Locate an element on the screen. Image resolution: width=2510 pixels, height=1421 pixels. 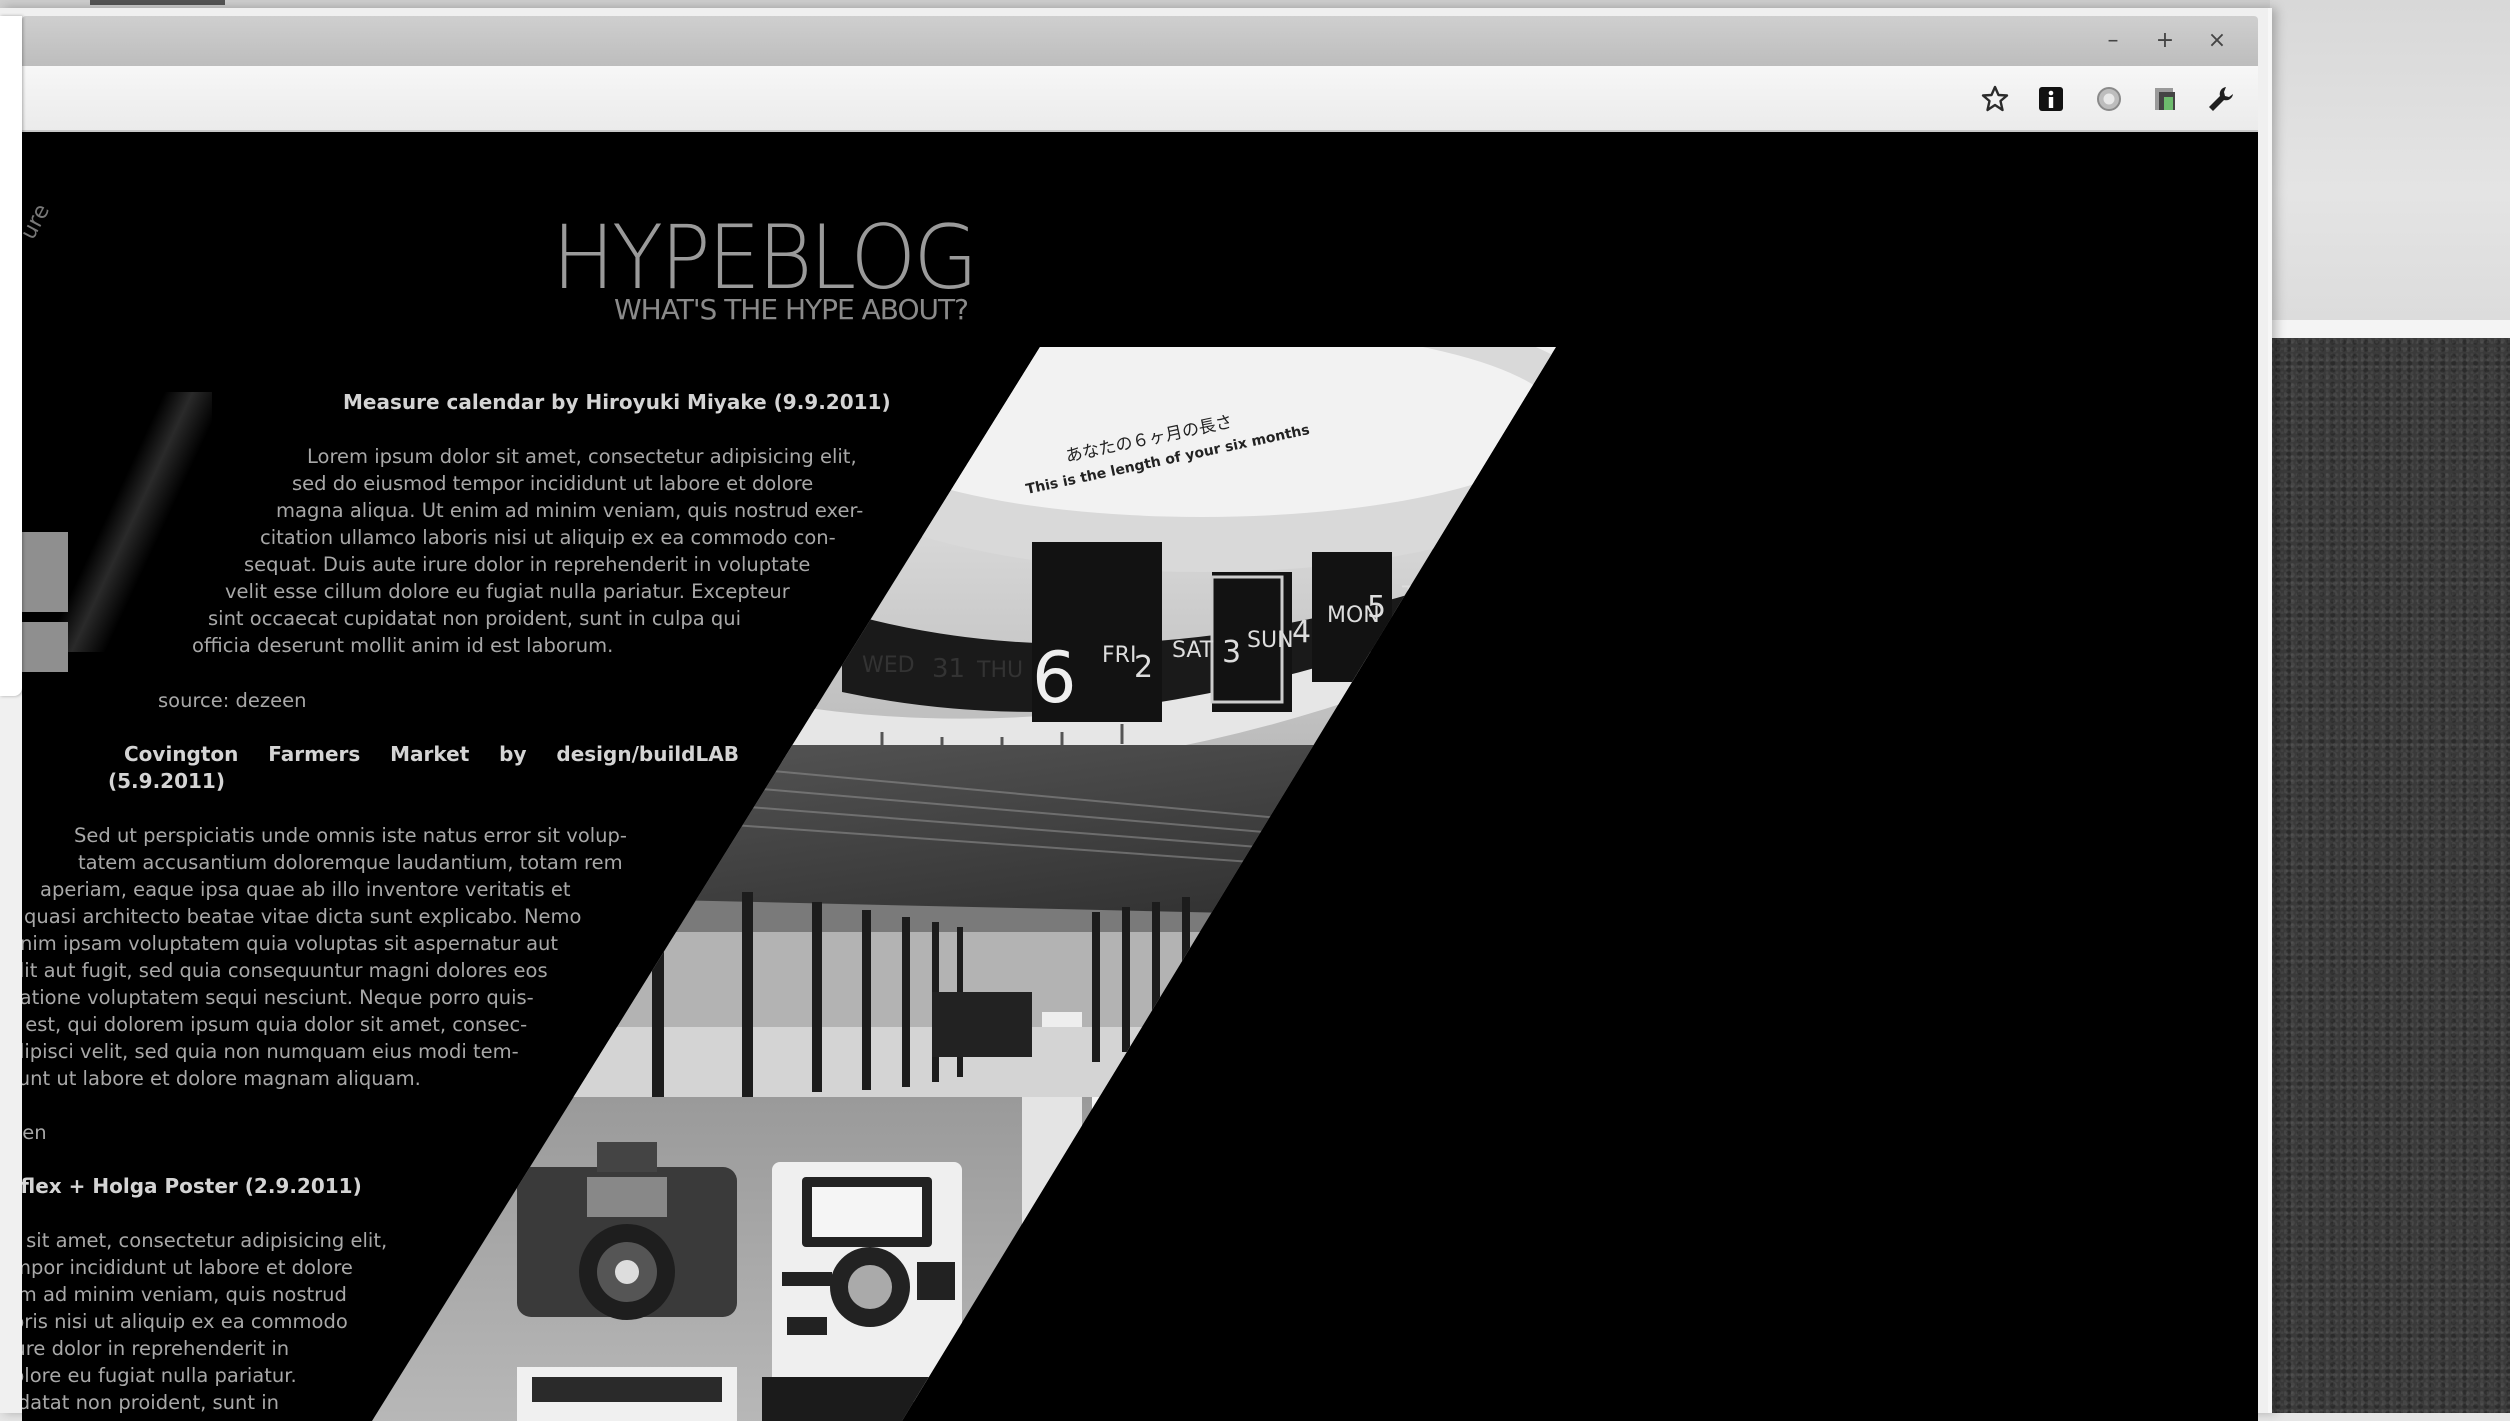
post-title-word: design/buildLAB is located at coordinates (647, 754).